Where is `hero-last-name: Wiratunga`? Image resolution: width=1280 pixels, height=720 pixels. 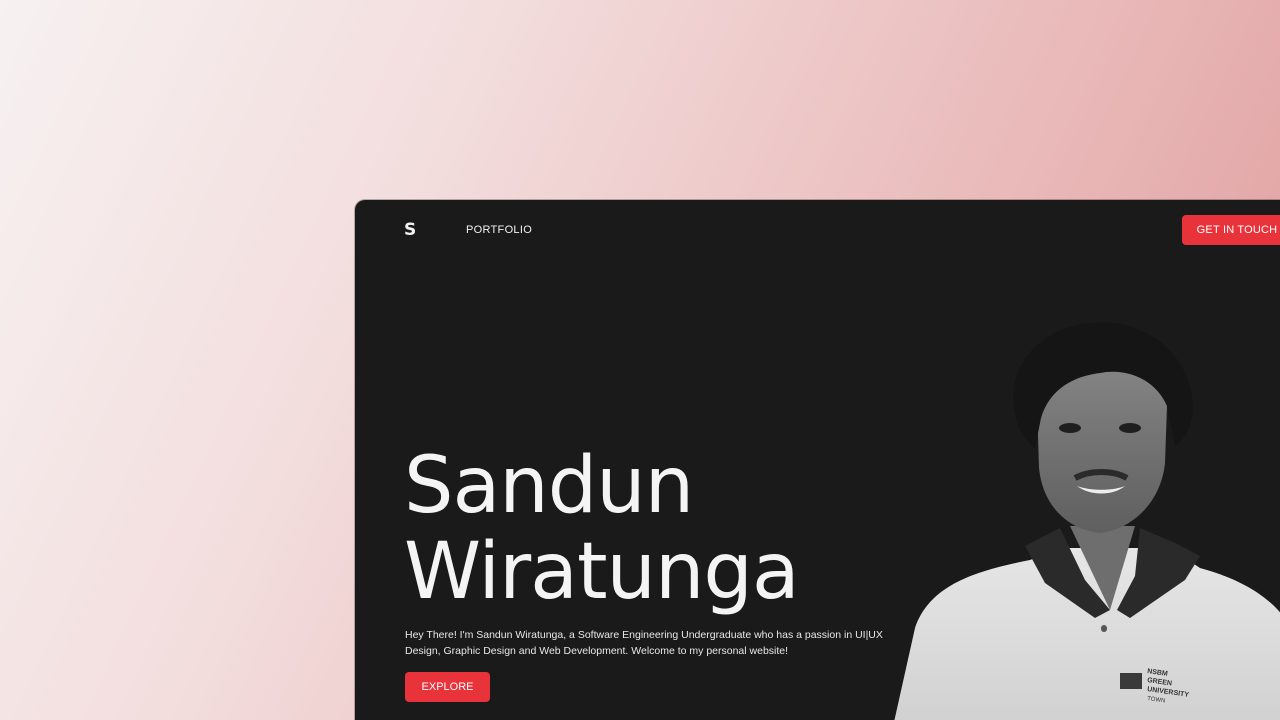
hero-last-name: Wiratunga is located at coordinates (602, 572).